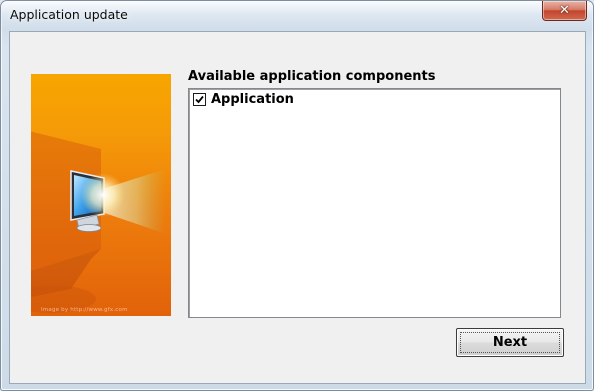 The height and width of the screenshot is (391, 594). I want to click on close-icon: ✕, so click(564, 10).